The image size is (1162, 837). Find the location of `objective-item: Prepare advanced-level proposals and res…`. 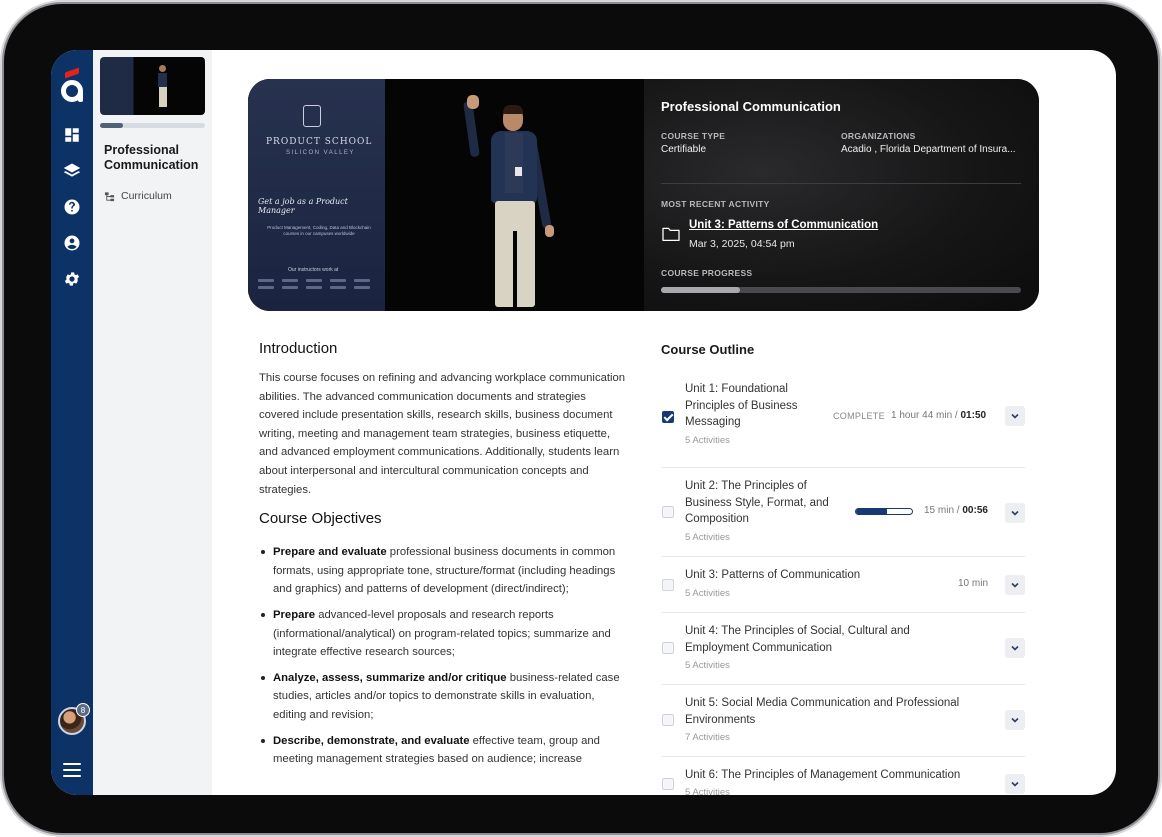

objective-item: Prepare advanced-level proposals and res… is located at coordinates (444, 634).